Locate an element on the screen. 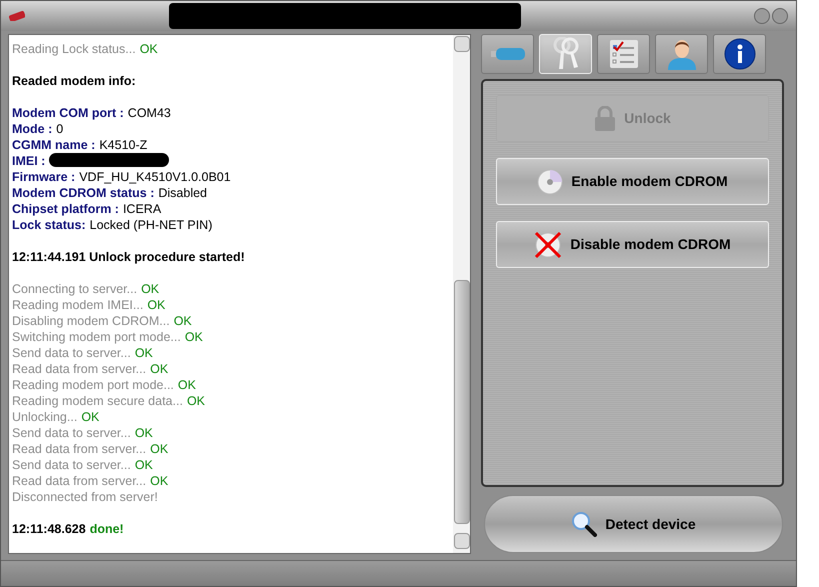 The height and width of the screenshot is (587, 819). close-button is located at coordinates (780, 16).